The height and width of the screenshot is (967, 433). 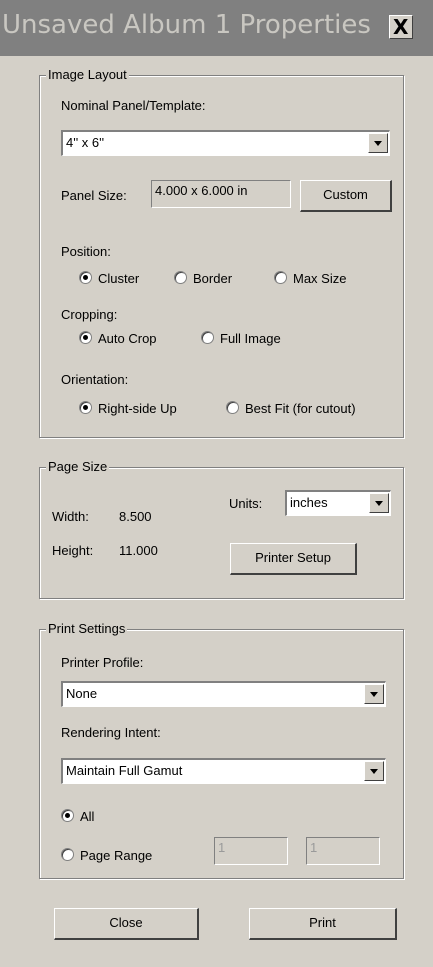 I want to click on radio-label: Auto Crop, so click(x=127, y=338).